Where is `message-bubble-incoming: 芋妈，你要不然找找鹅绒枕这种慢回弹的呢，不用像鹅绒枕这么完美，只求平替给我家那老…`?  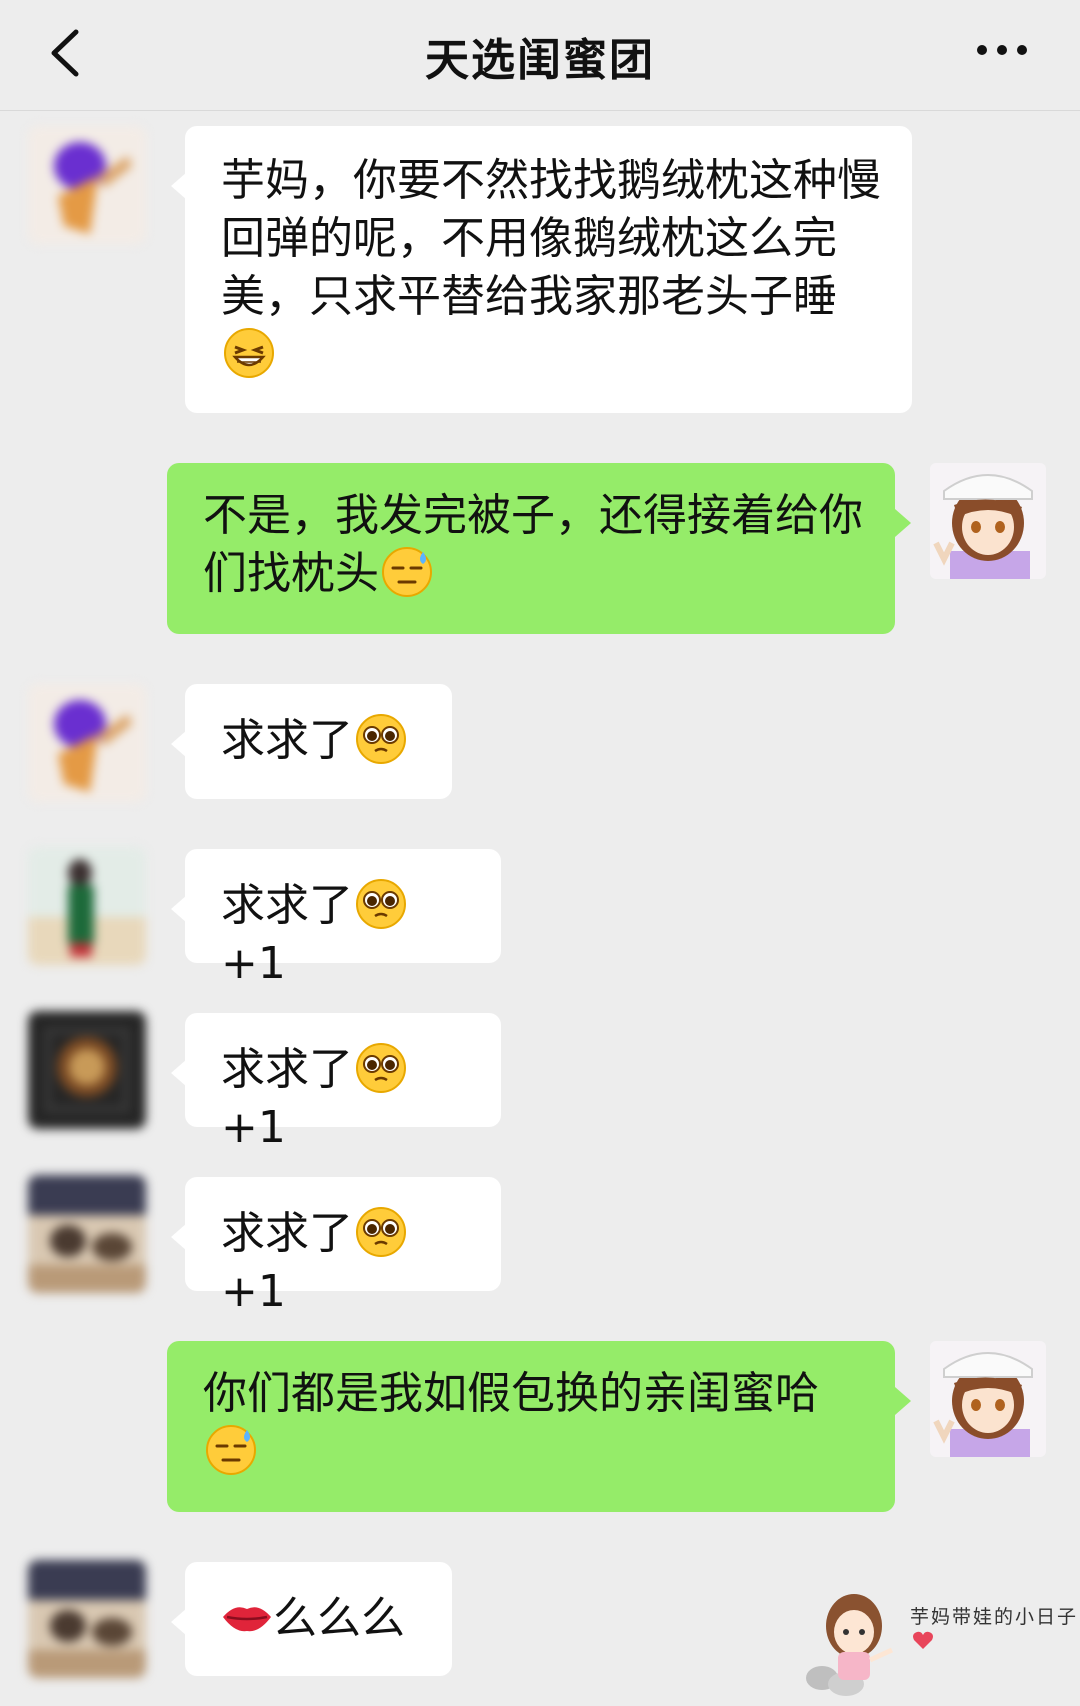
message-bubble-incoming: 芋妈，你要不然找找鹅绒枕这种慢回弹的呢，不用像鹅绒枕这么完美，只求平替给我家那老… is located at coordinates (541, 269).